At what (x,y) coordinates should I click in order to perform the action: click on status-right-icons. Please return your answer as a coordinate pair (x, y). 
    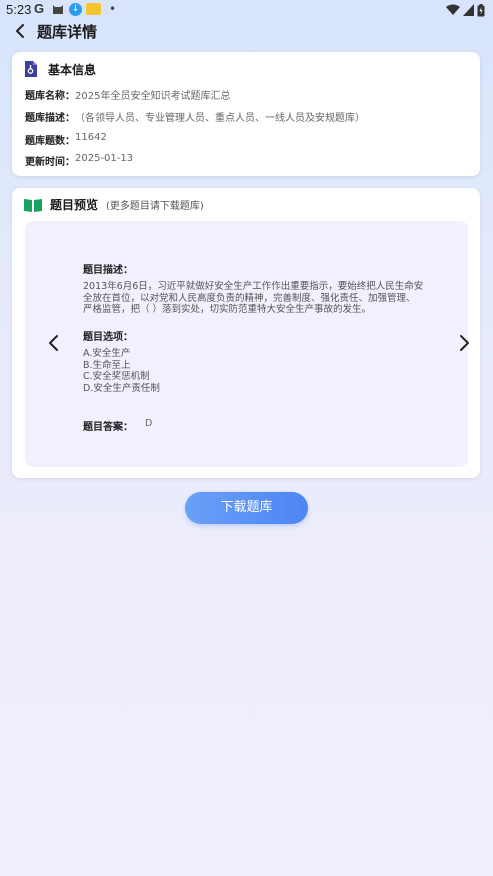
    Looking at the image, I should click on (465, 10).